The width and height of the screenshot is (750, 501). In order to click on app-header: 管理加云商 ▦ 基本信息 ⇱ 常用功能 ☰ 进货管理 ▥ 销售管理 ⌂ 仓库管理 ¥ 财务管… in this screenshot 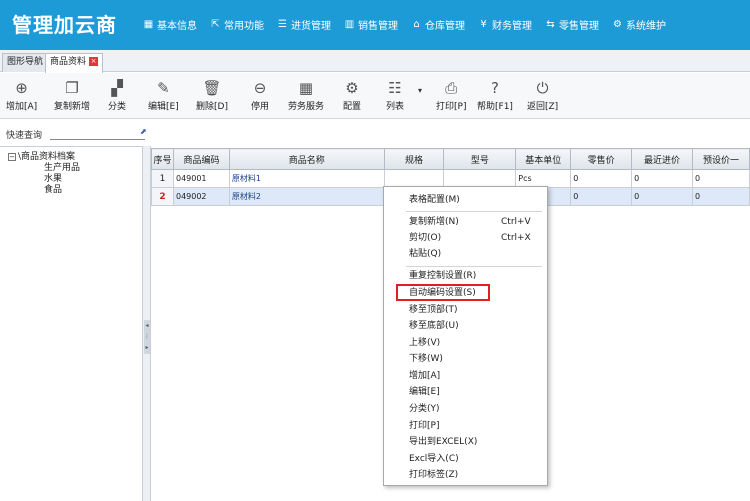, I will do `click(375, 25)`.